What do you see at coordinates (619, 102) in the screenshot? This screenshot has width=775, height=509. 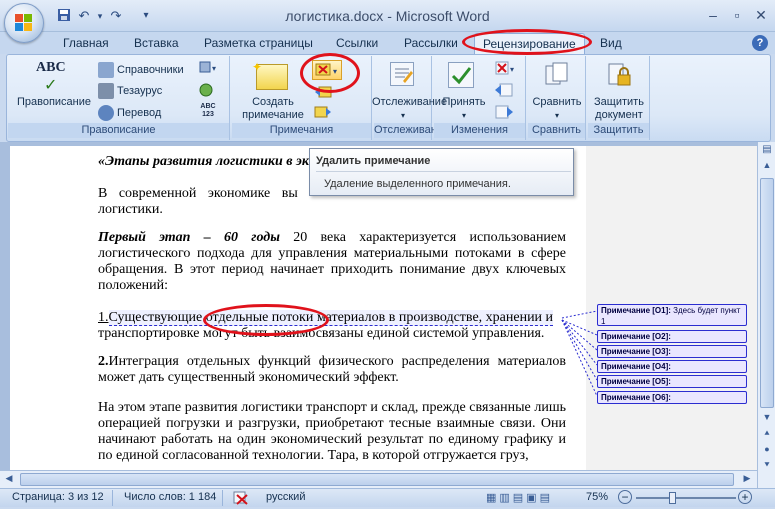 I see `protect-label-1: Защитить` at bounding box center [619, 102].